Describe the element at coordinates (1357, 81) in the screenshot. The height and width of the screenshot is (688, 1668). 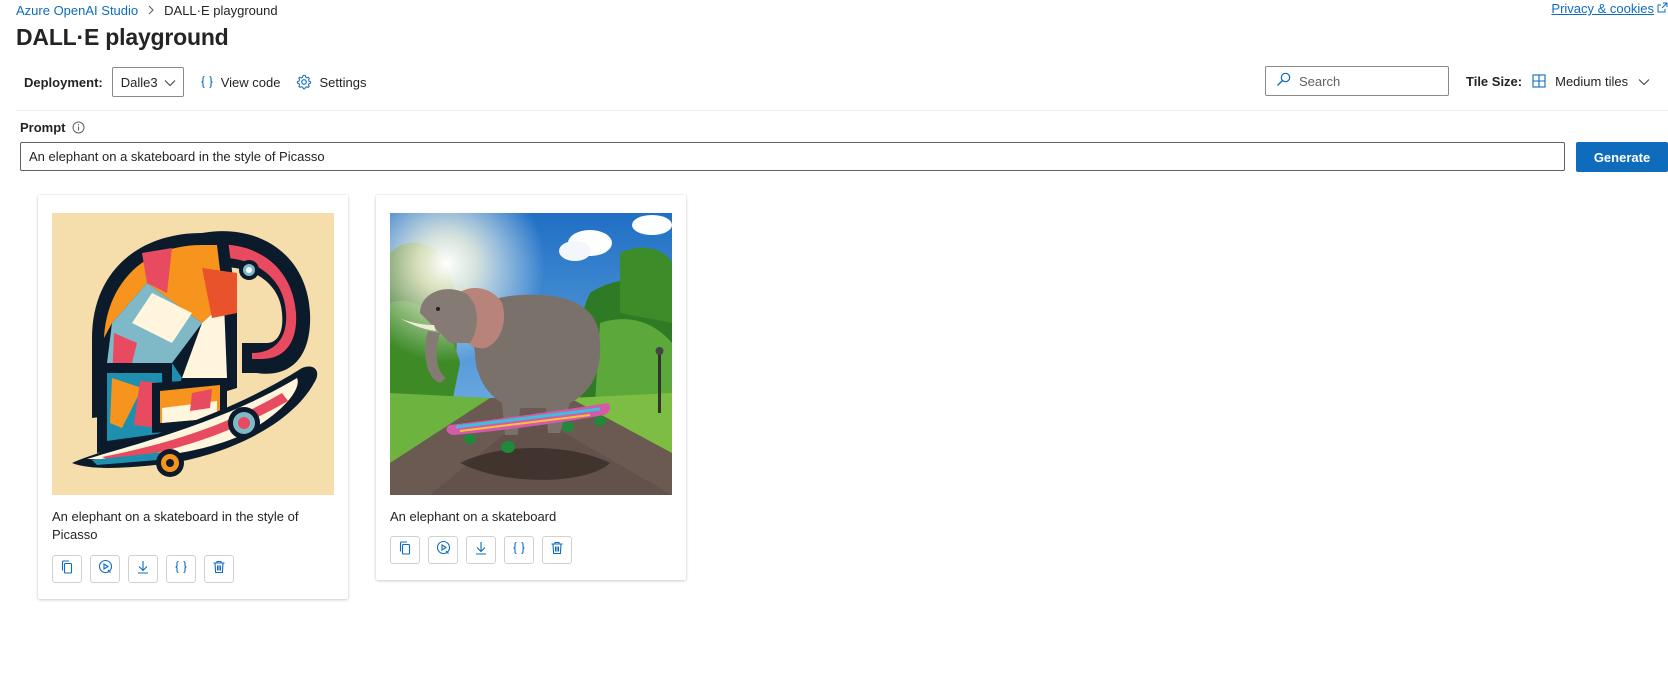
I see `search-input: Search` at that location.